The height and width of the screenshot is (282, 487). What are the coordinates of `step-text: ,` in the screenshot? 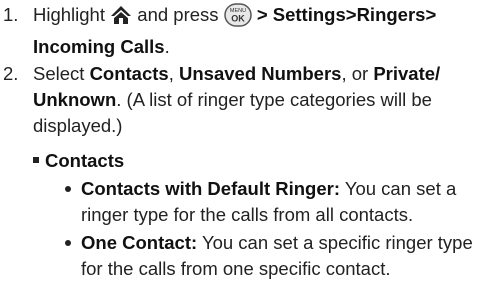 It's located at (171, 73).